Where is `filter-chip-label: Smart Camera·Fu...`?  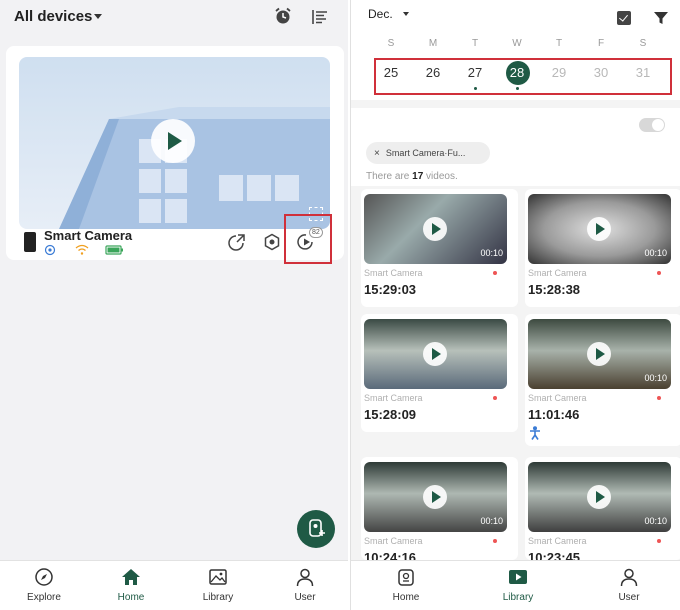
filter-chip-label: Smart Camera·Fu... is located at coordinates (425, 153).